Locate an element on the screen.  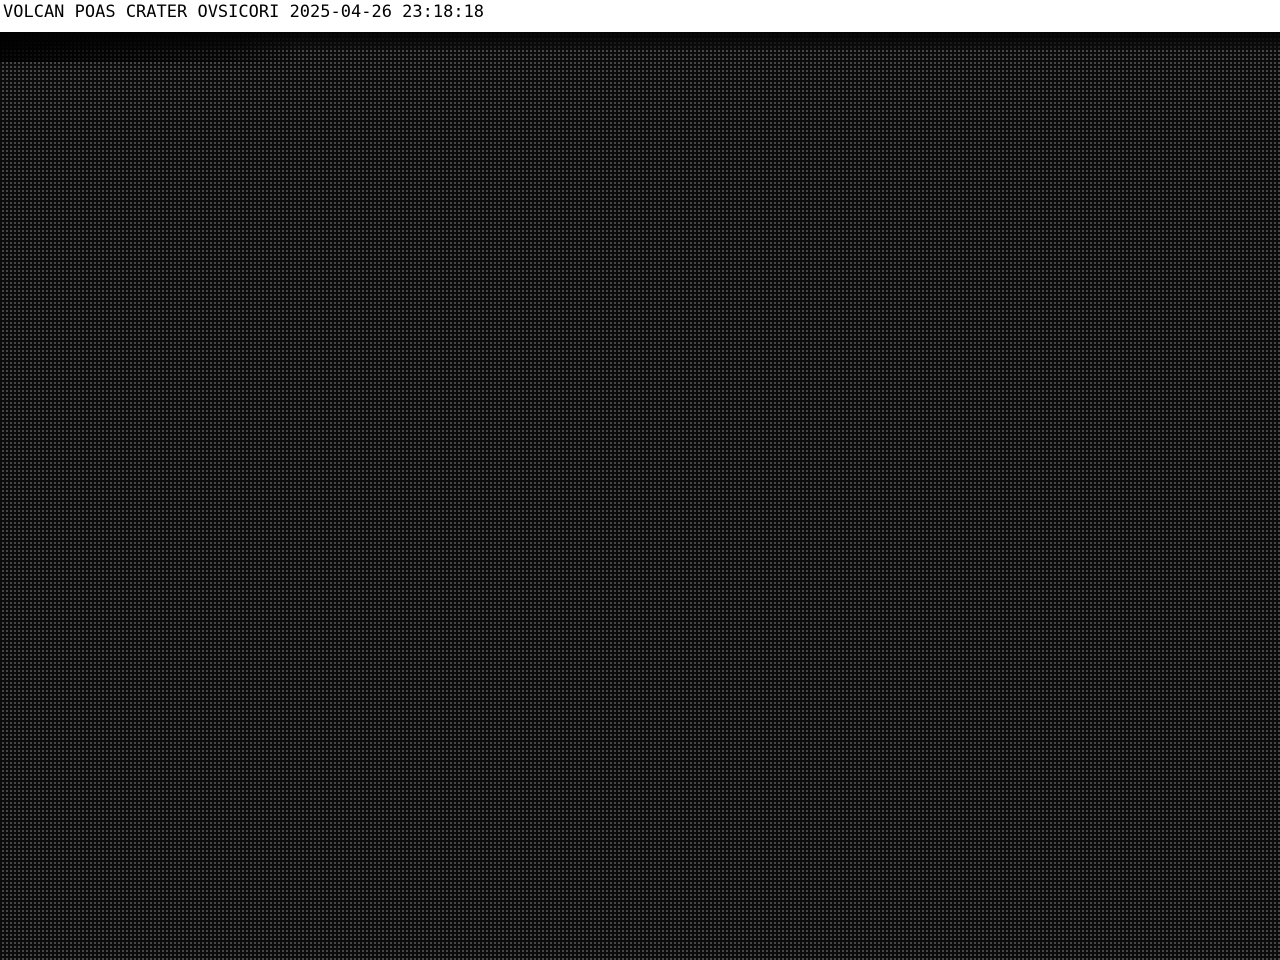
image-top-left-dark-patch is located at coordinates (150, 47).